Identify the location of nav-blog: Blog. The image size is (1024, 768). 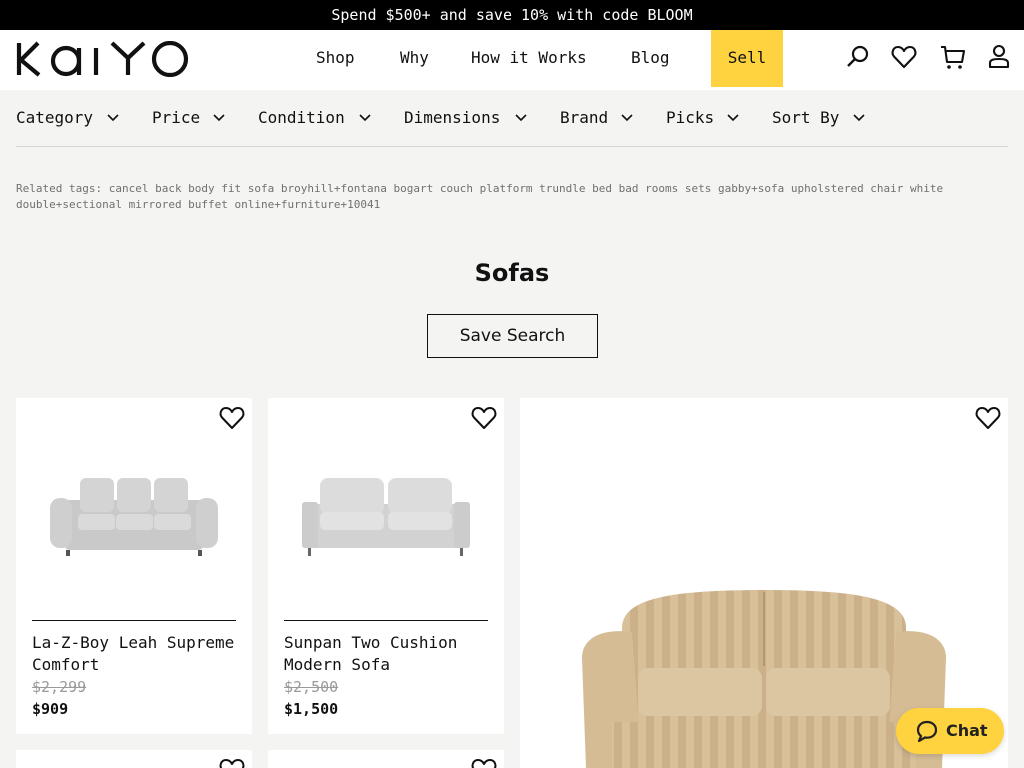
(650, 58).